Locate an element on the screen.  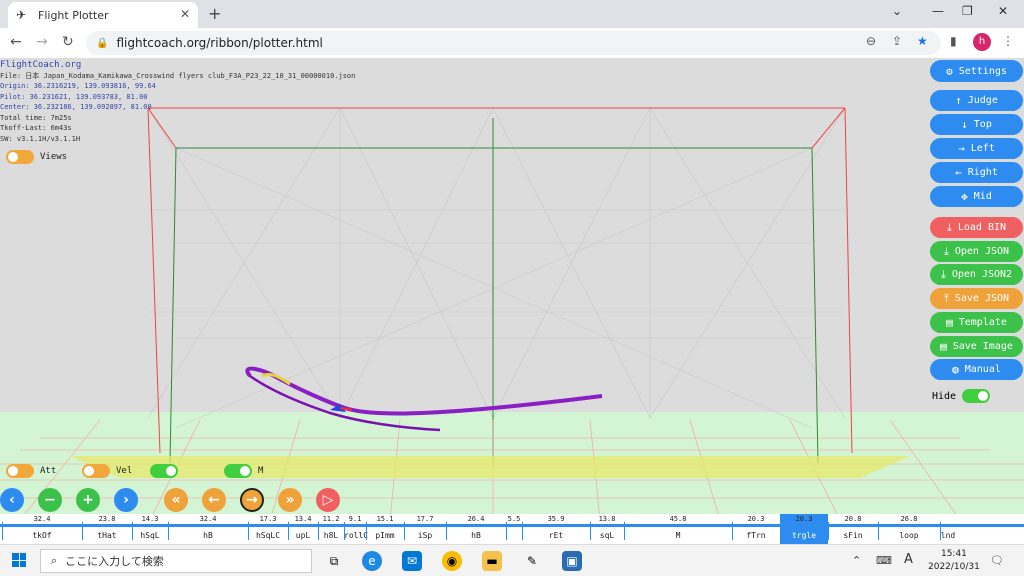
task-view-icon: ⧉ is located at coordinates (334, 561).